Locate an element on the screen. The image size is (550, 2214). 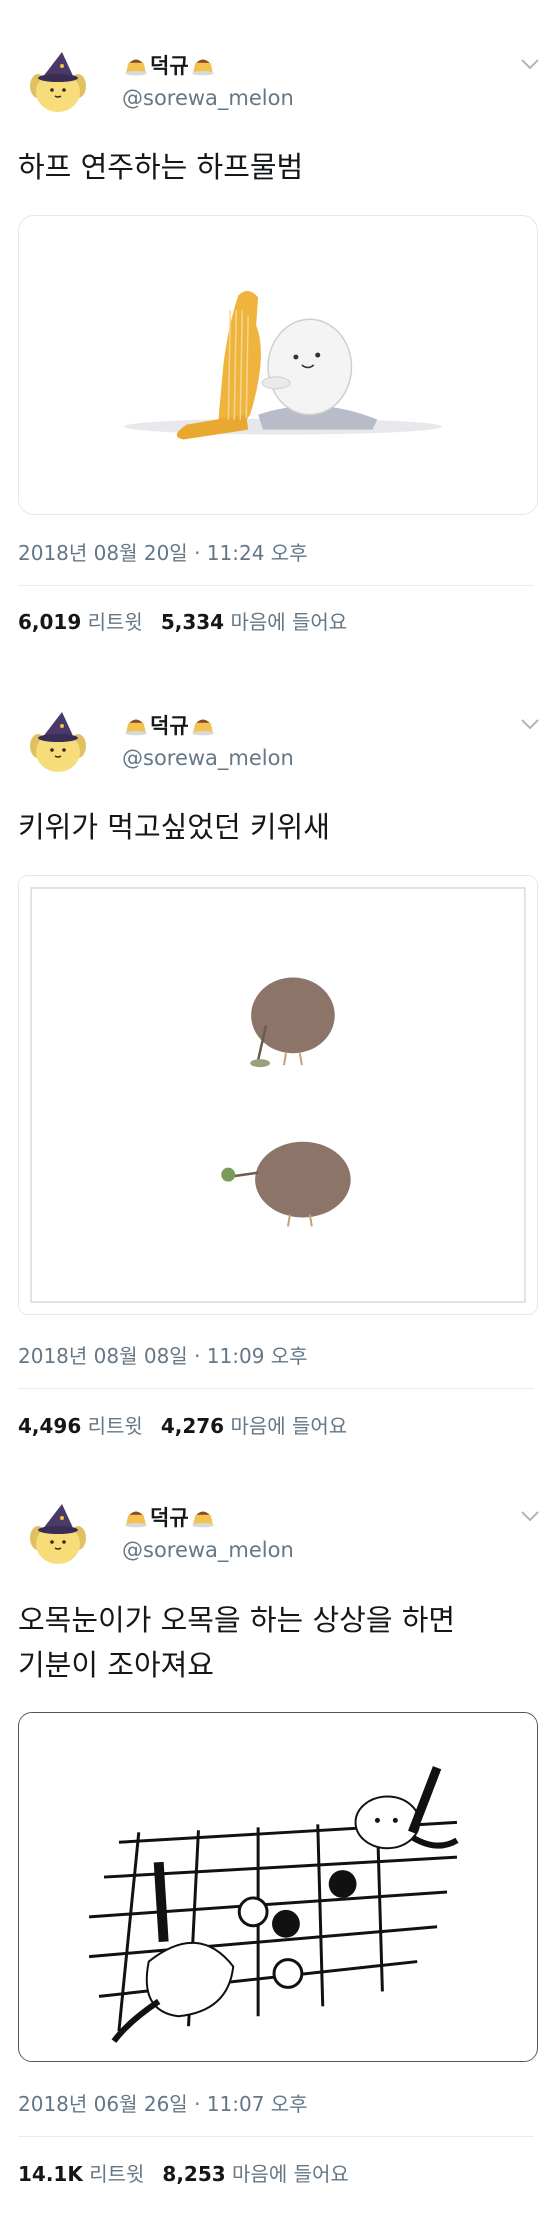
like-count: 8,253 마음에 들어요 is located at coordinates (255, 2174).